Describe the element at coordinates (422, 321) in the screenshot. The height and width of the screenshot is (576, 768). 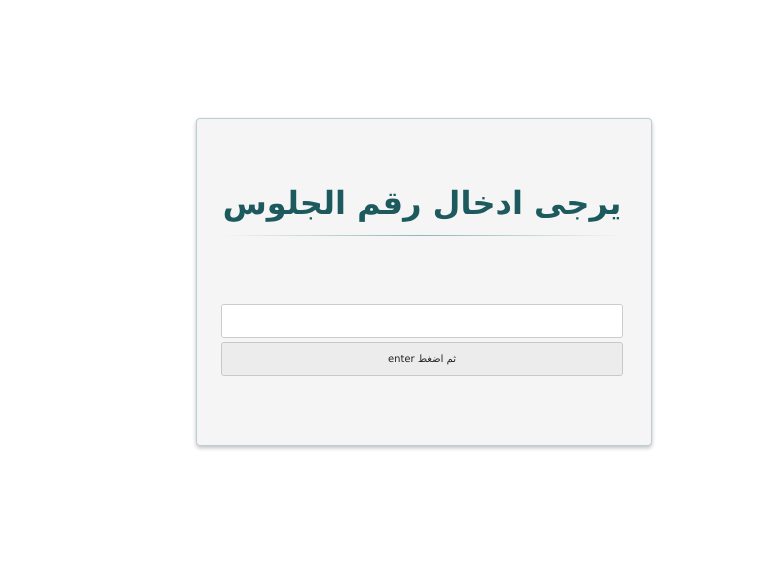
I see `seat-number-field` at that location.